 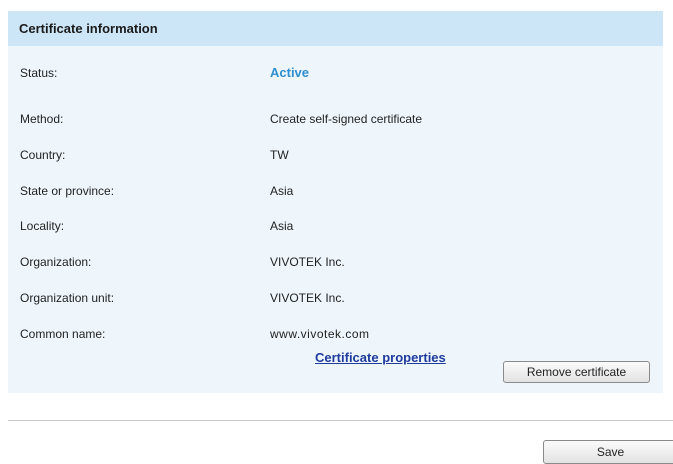 I want to click on status-value: Active, so click(x=290, y=72).